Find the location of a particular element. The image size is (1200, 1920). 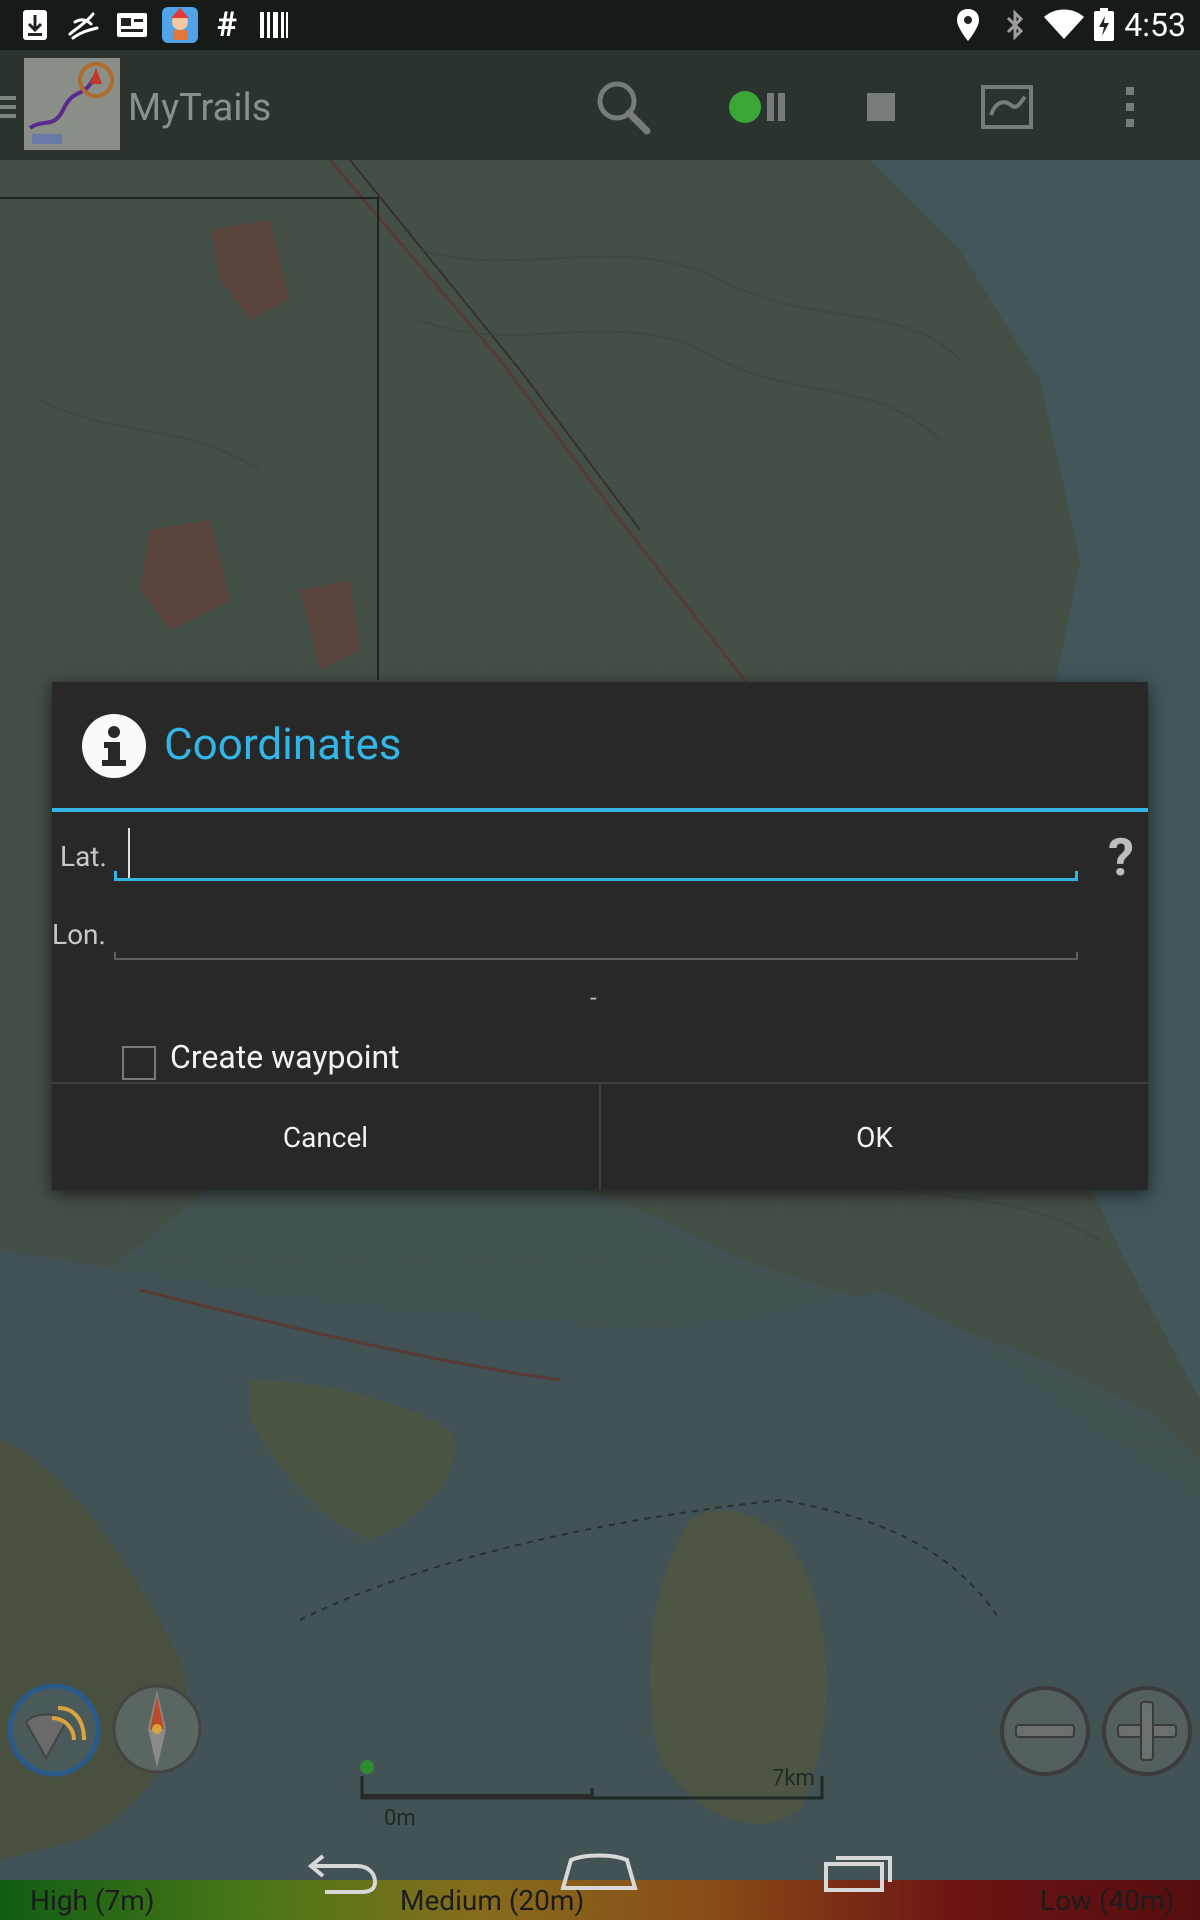

stop-icon is located at coordinates (881, 107).